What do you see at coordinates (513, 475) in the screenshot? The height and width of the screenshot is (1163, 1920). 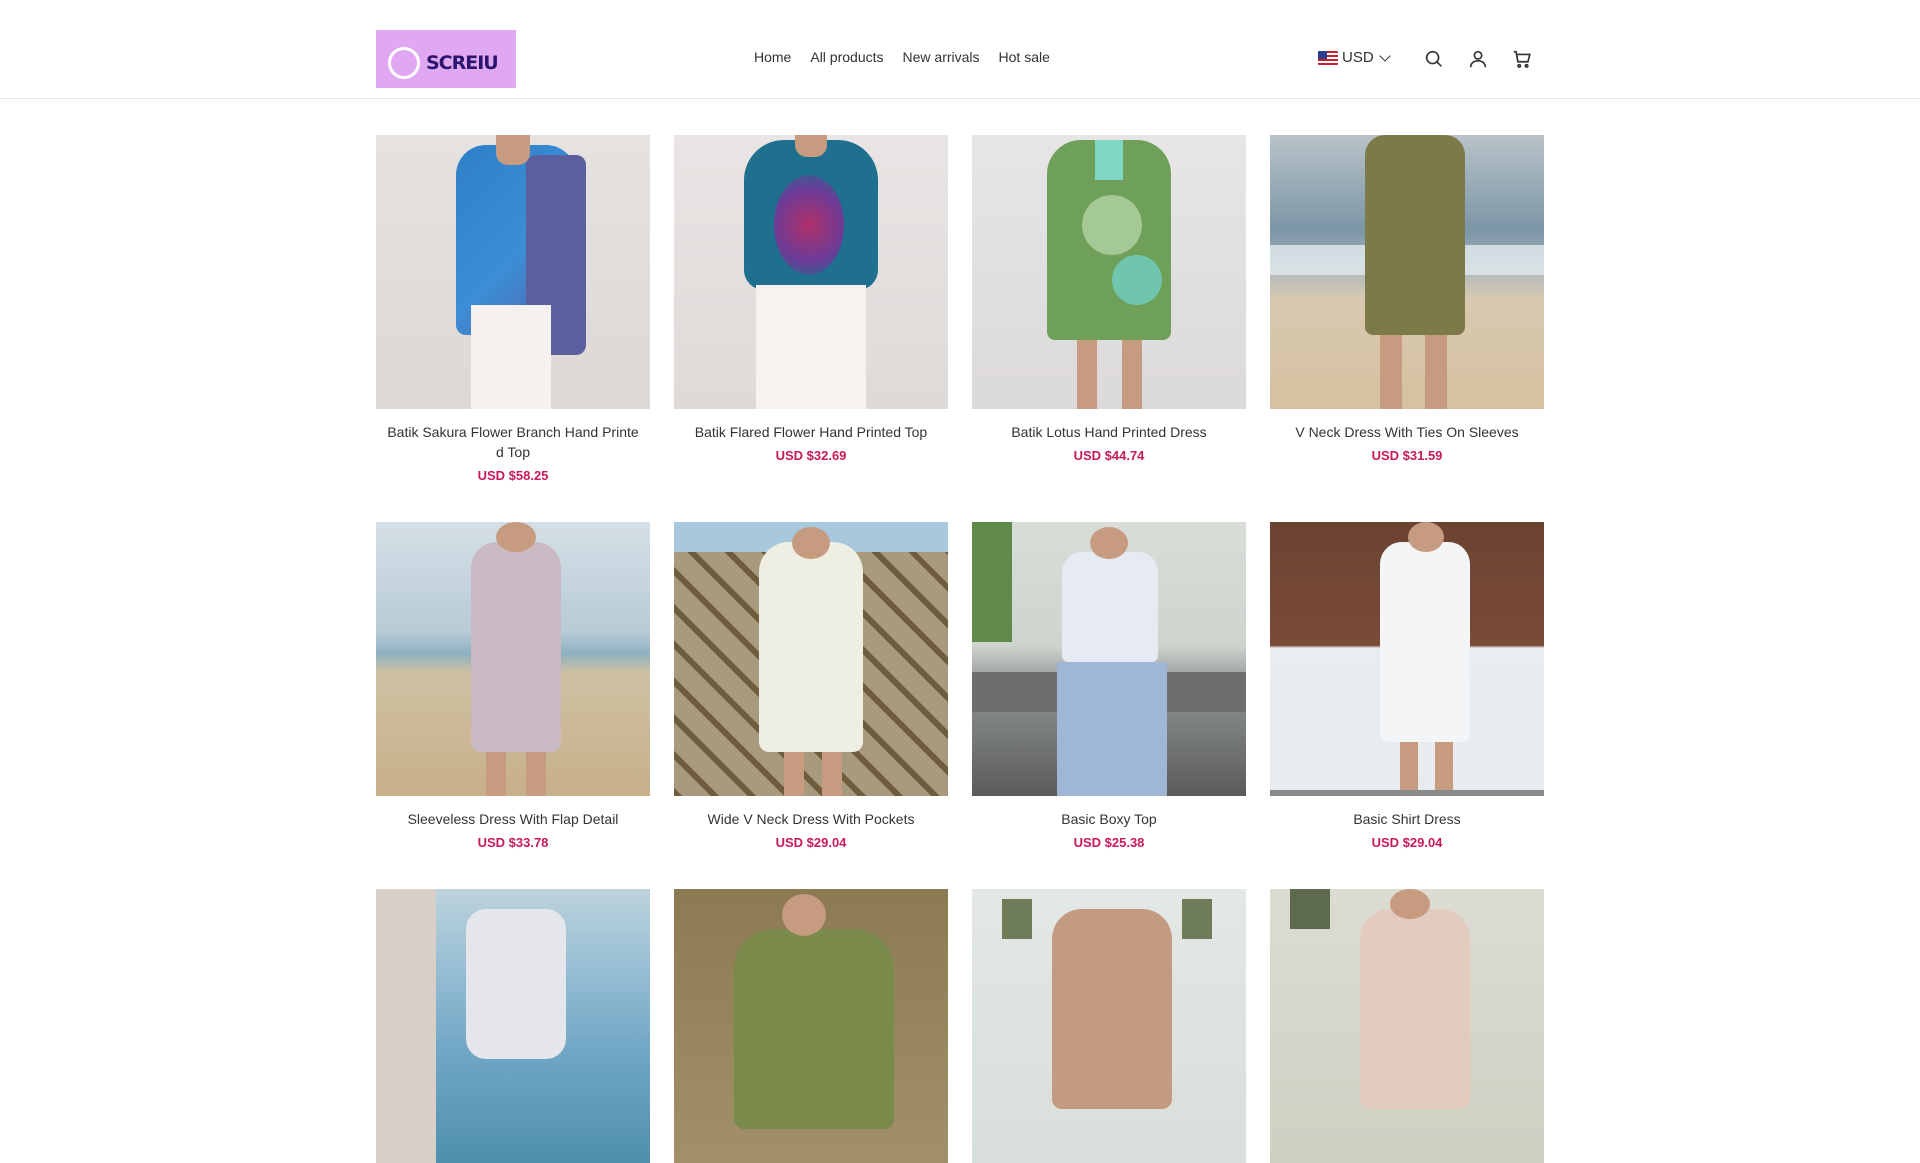 I see `product-price: USD $58.25` at bounding box center [513, 475].